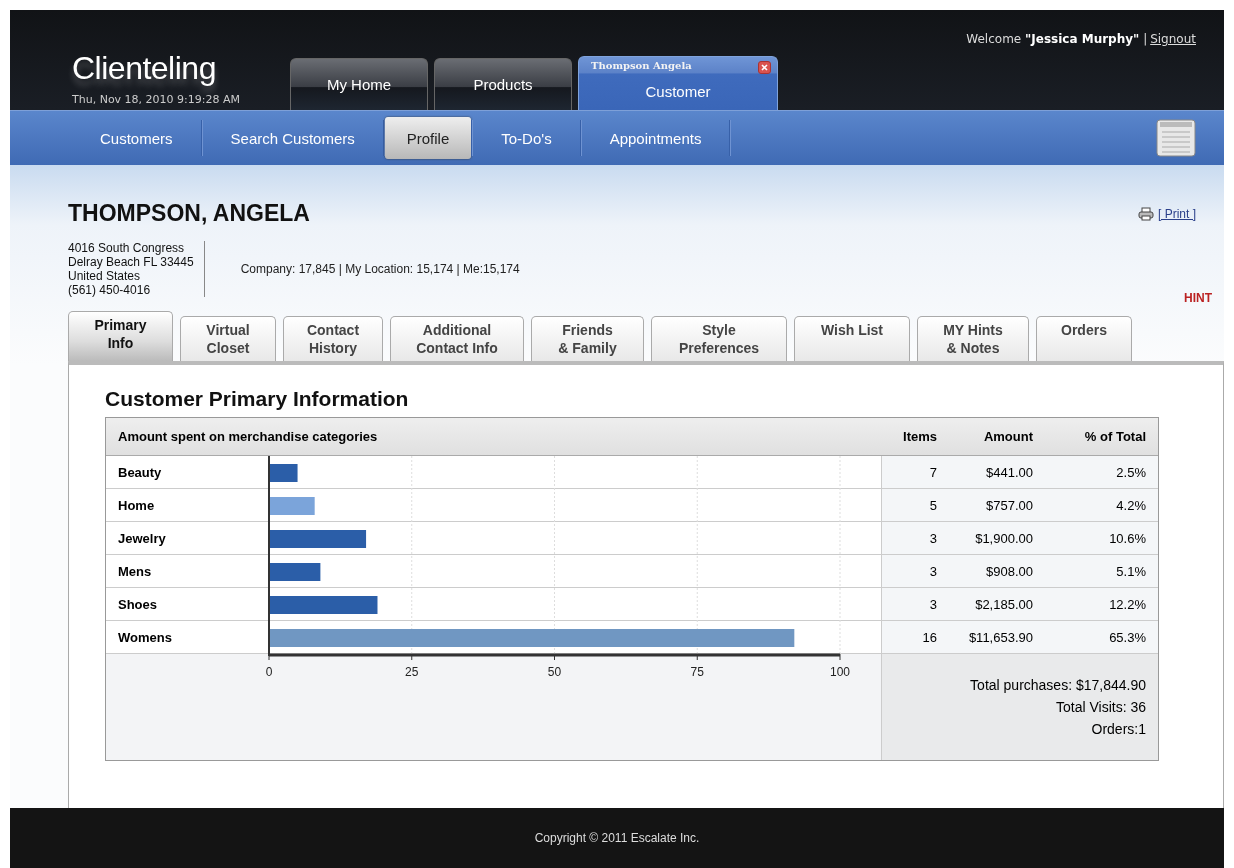 This screenshot has width=1234, height=868. What do you see at coordinates (428, 138) in the screenshot?
I see `nav-item: Profile` at bounding box center [428, 138].